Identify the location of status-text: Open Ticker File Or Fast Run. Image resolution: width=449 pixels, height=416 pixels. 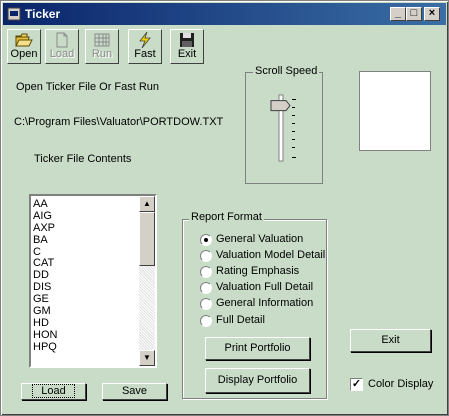
(88, 87).